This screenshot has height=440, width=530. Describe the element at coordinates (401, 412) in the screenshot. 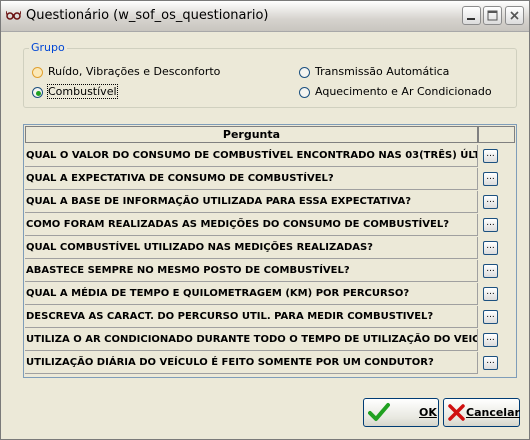

I see `ok-button: OK` at that location.